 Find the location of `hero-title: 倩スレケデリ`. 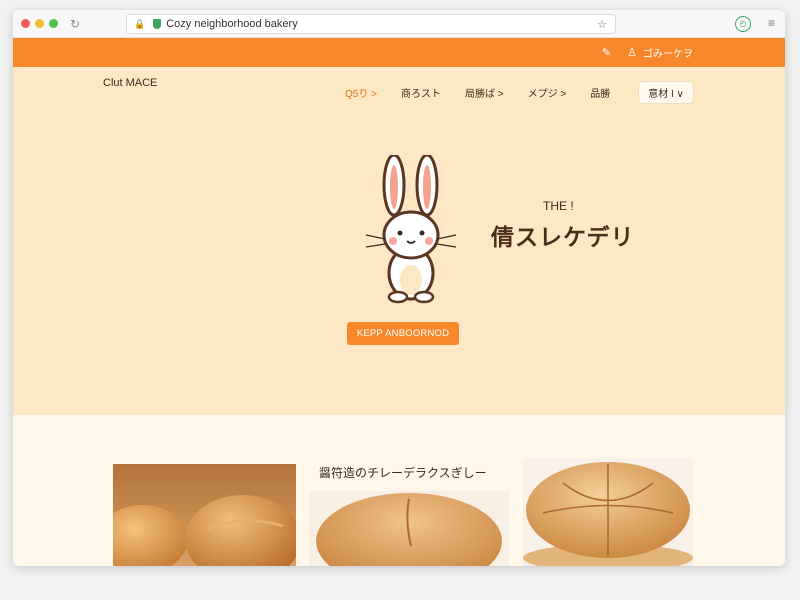

hero-title: 倩スレケデリ is located at coordinates (563, 237).